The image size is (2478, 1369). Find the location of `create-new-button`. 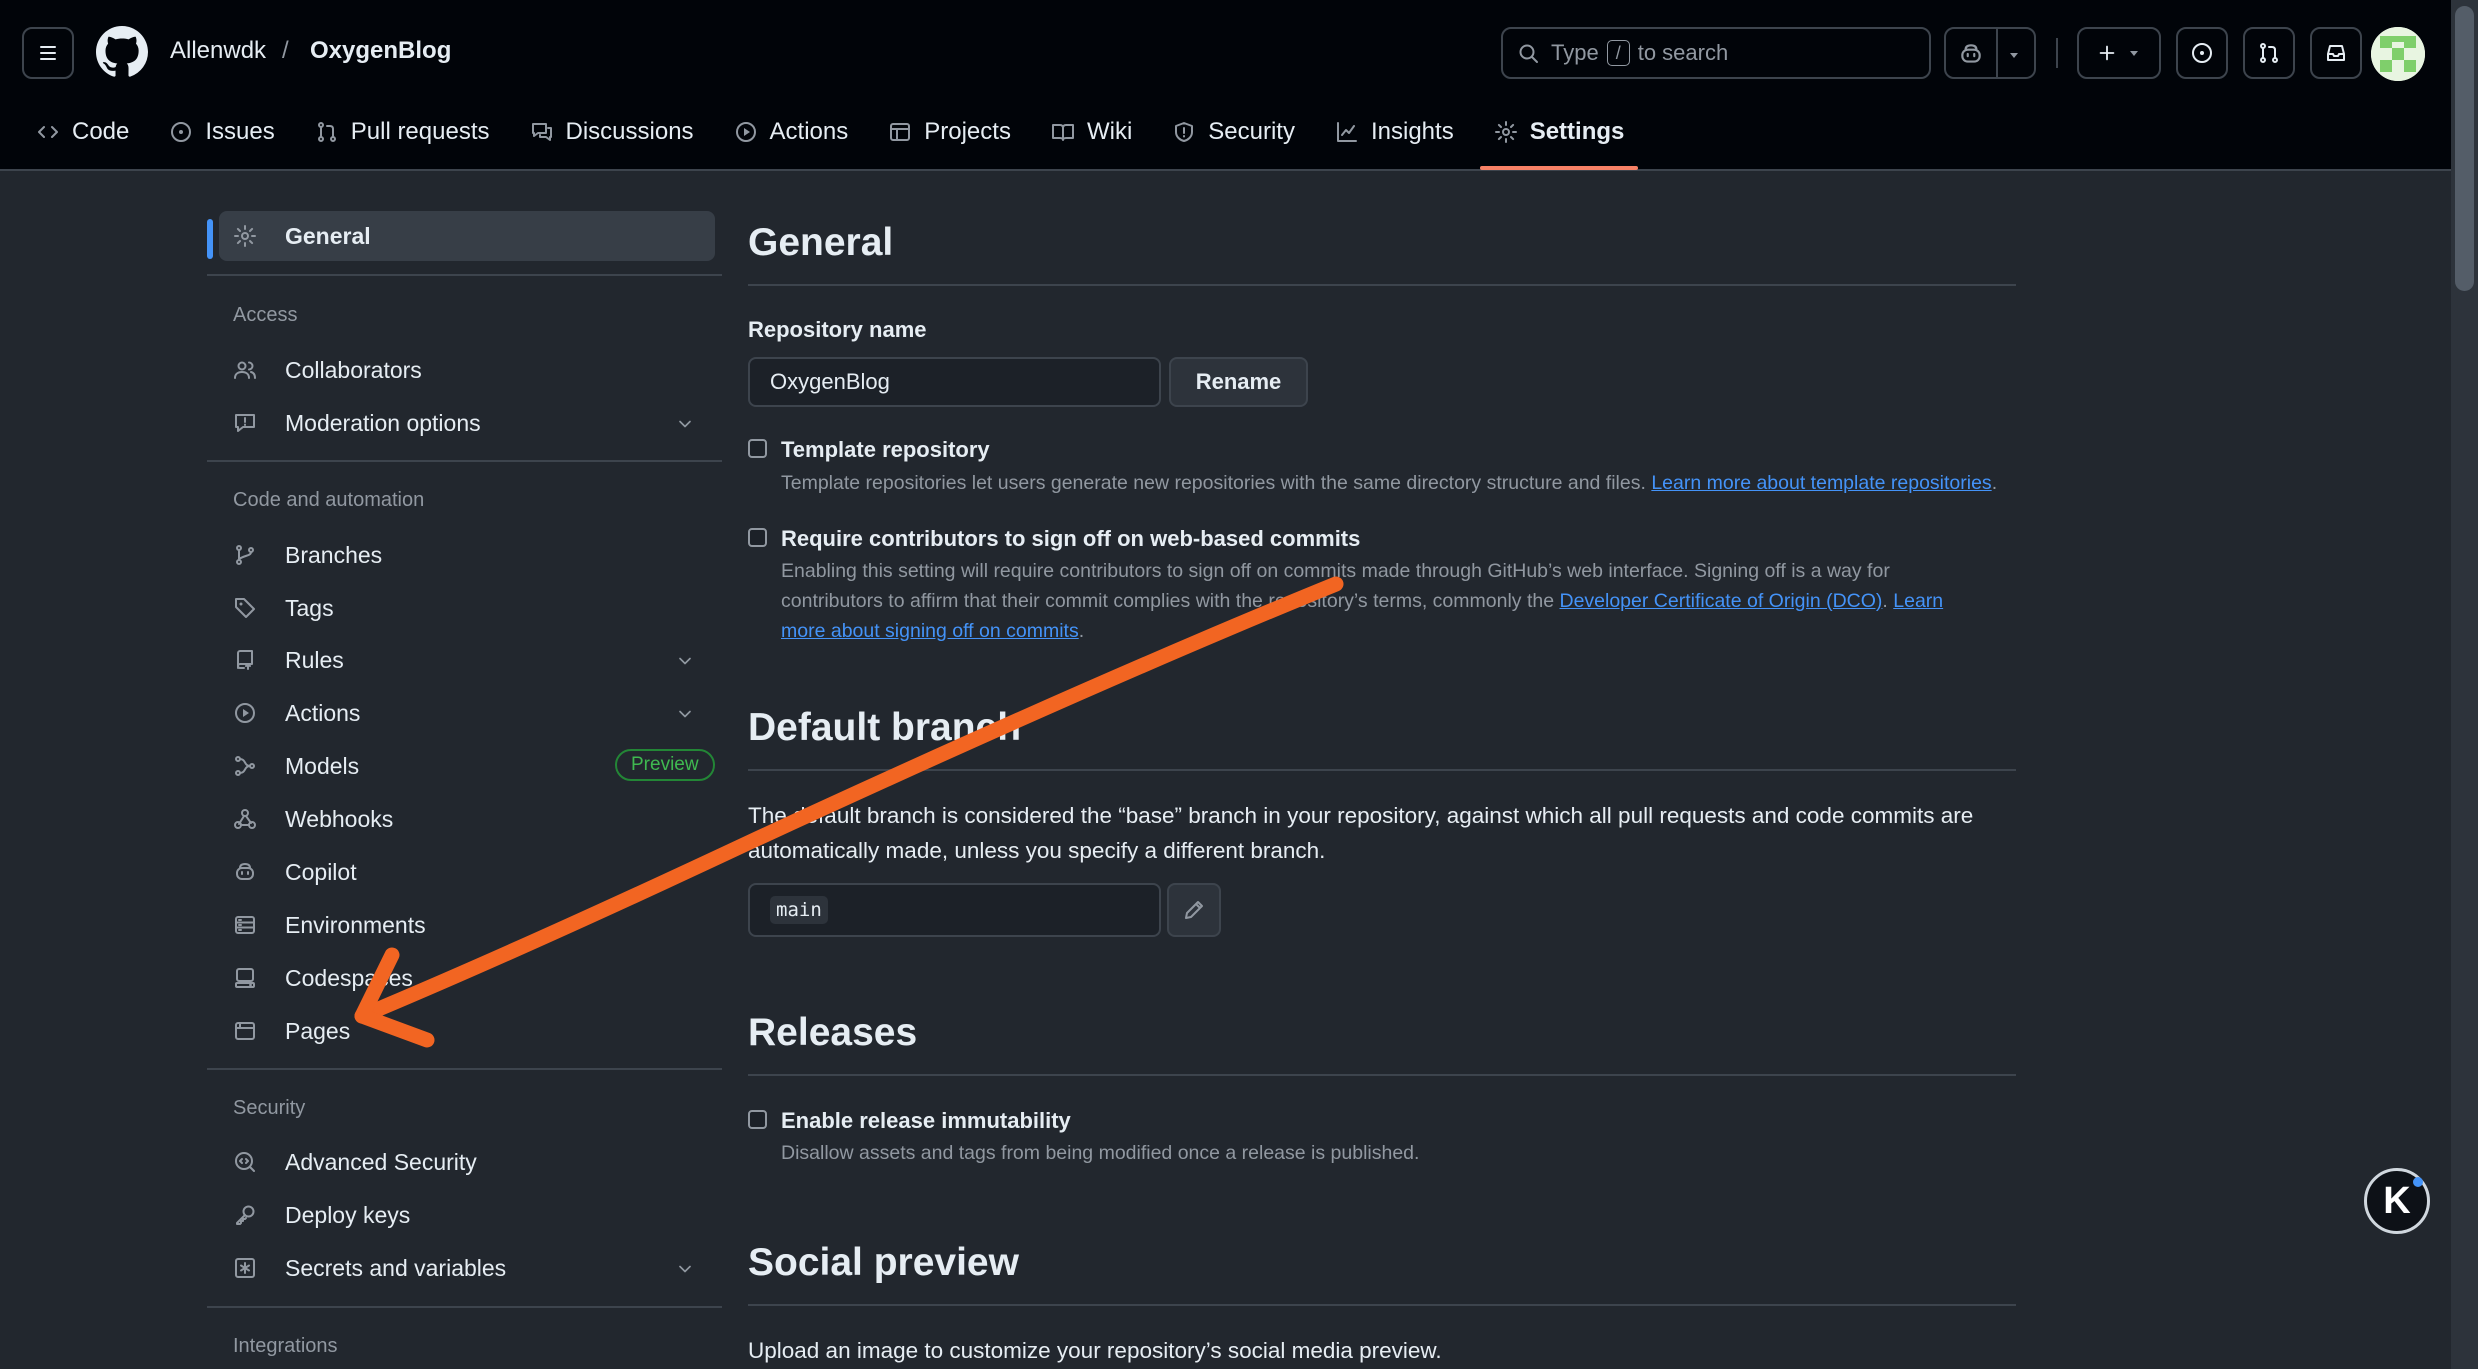

create-new-button is located at coordinates (2119, 53).